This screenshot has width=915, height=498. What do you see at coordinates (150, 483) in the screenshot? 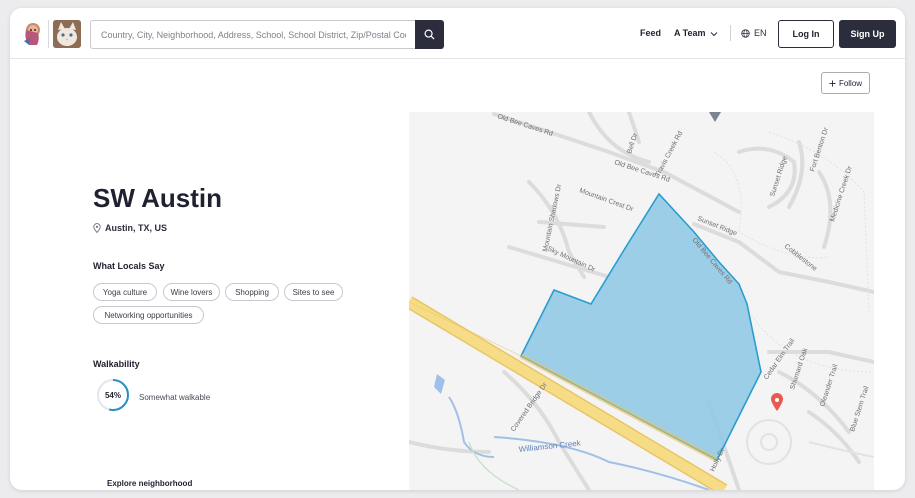
I see `explore-heading: Explore neighborhood` at bounding box center [150, 483].